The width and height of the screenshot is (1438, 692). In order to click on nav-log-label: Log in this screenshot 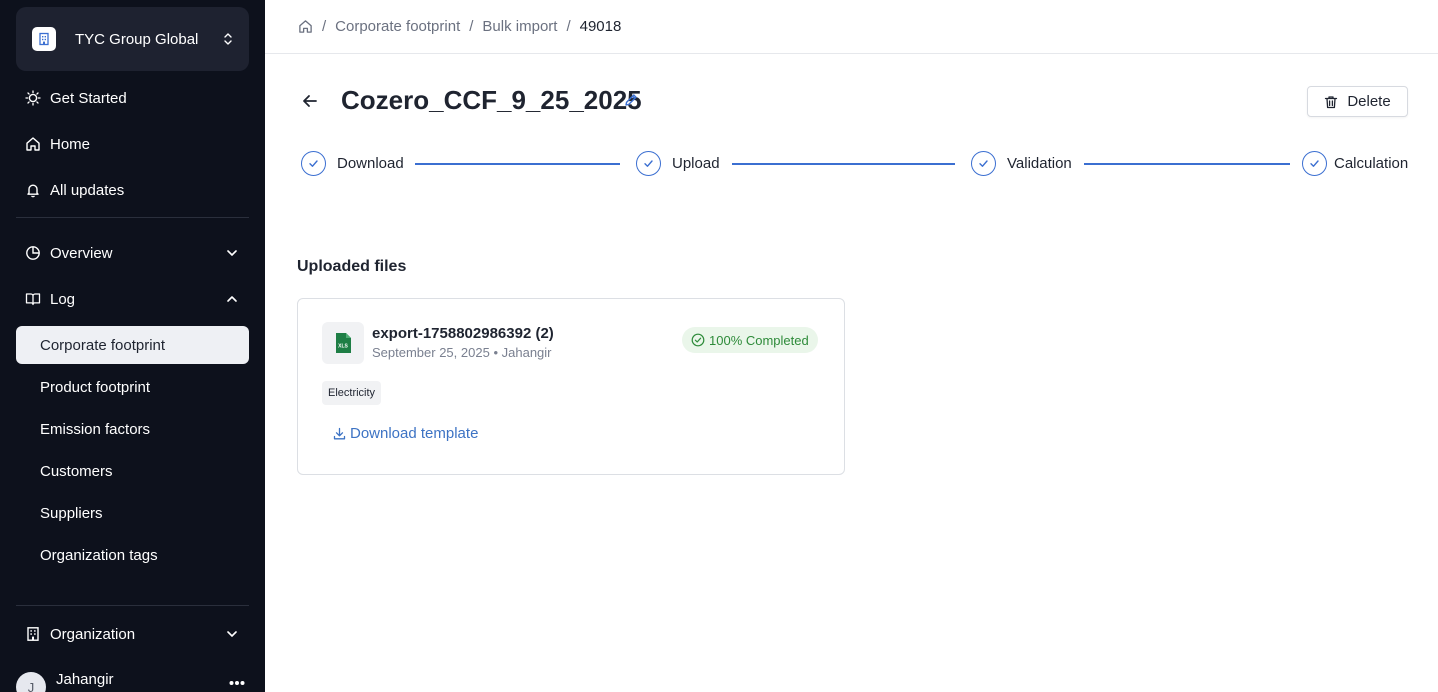, I will do `click(63, 299)`.